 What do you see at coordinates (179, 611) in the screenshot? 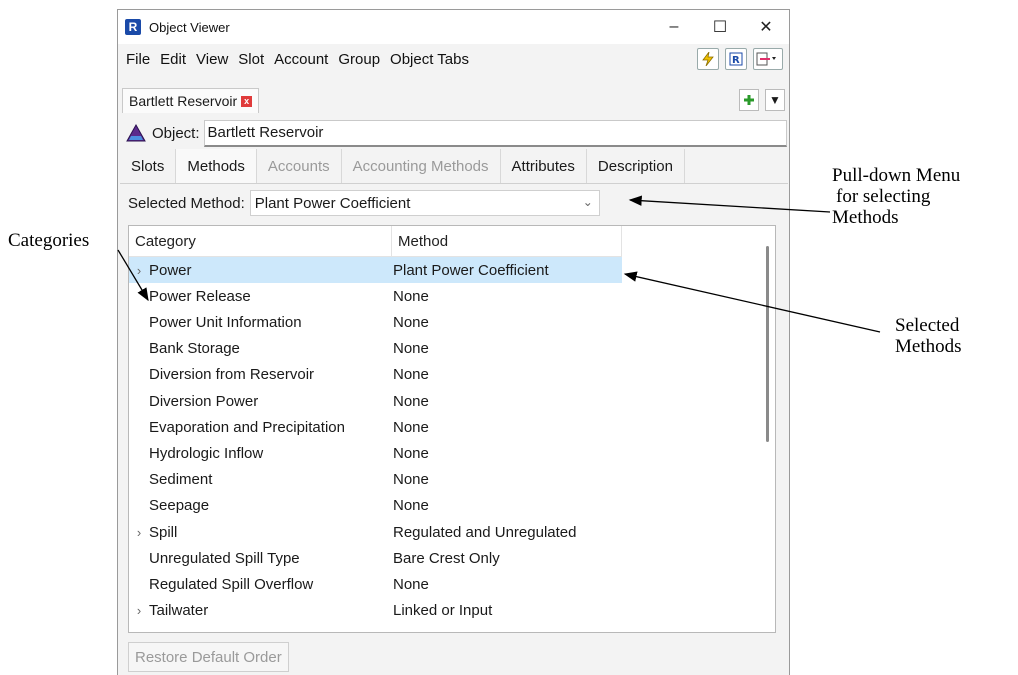
I see `category-cell: Tailwater` at bounding box center [179, 611].